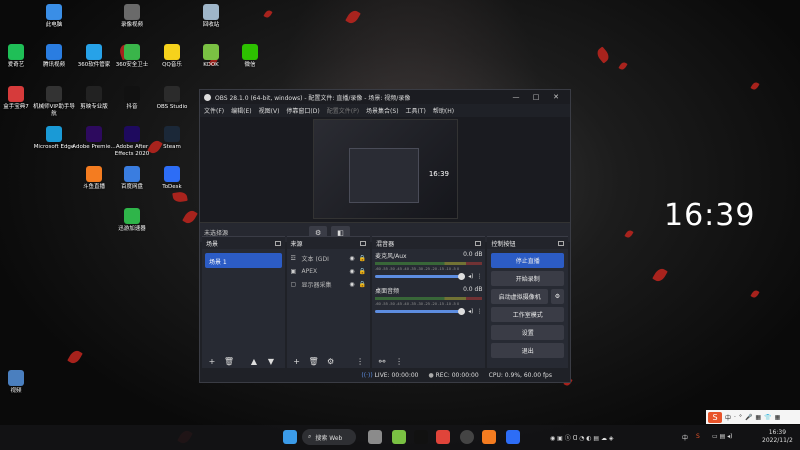 Image resolution: width=800 pixels, height=450 pixels. I want to click on ime-toolbar: S 中 · ° 🎤 ▦ 👕 ▦, so click(753, 417).